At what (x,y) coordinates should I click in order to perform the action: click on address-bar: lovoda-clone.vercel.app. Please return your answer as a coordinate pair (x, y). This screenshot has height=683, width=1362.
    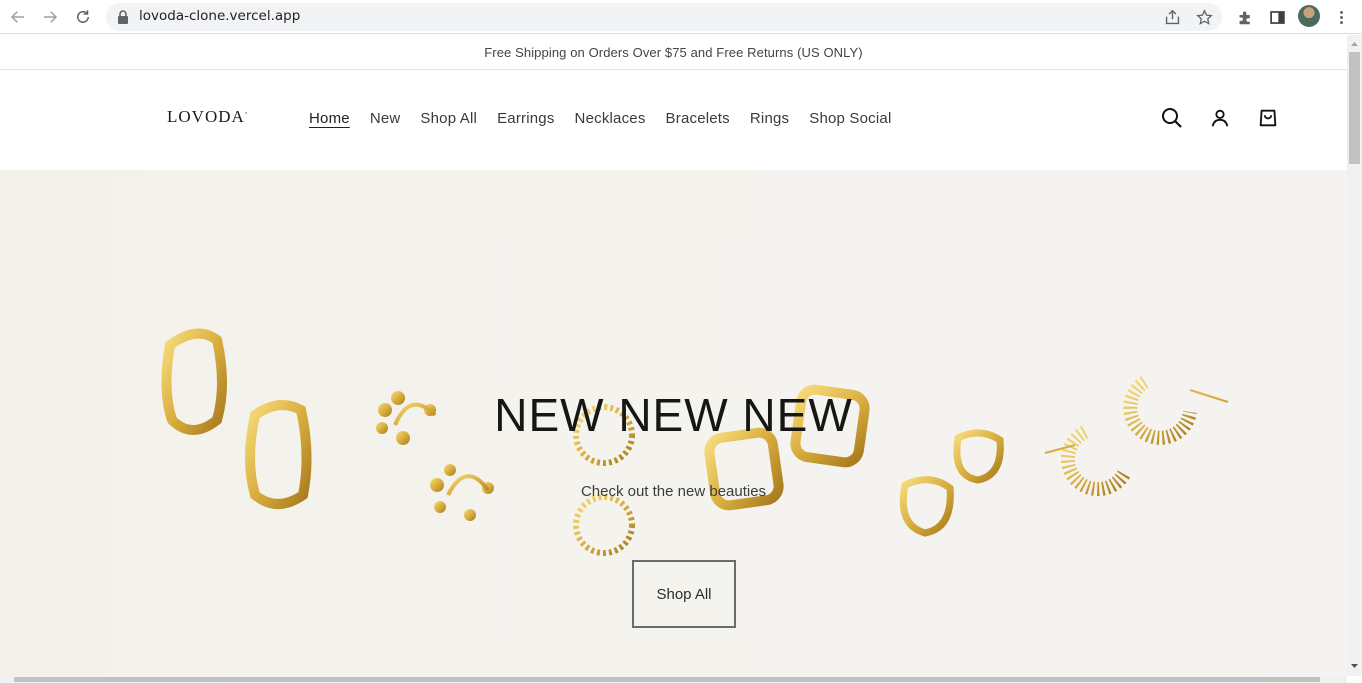
    Looking at the image, I should click on (664, 17).